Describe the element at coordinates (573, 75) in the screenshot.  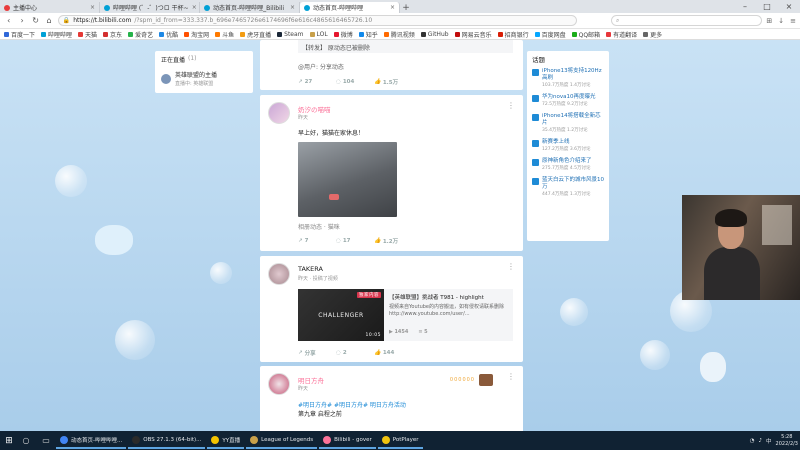
I see `trending-topic-title: iPhone13将支持120Hz高刷` at that location.